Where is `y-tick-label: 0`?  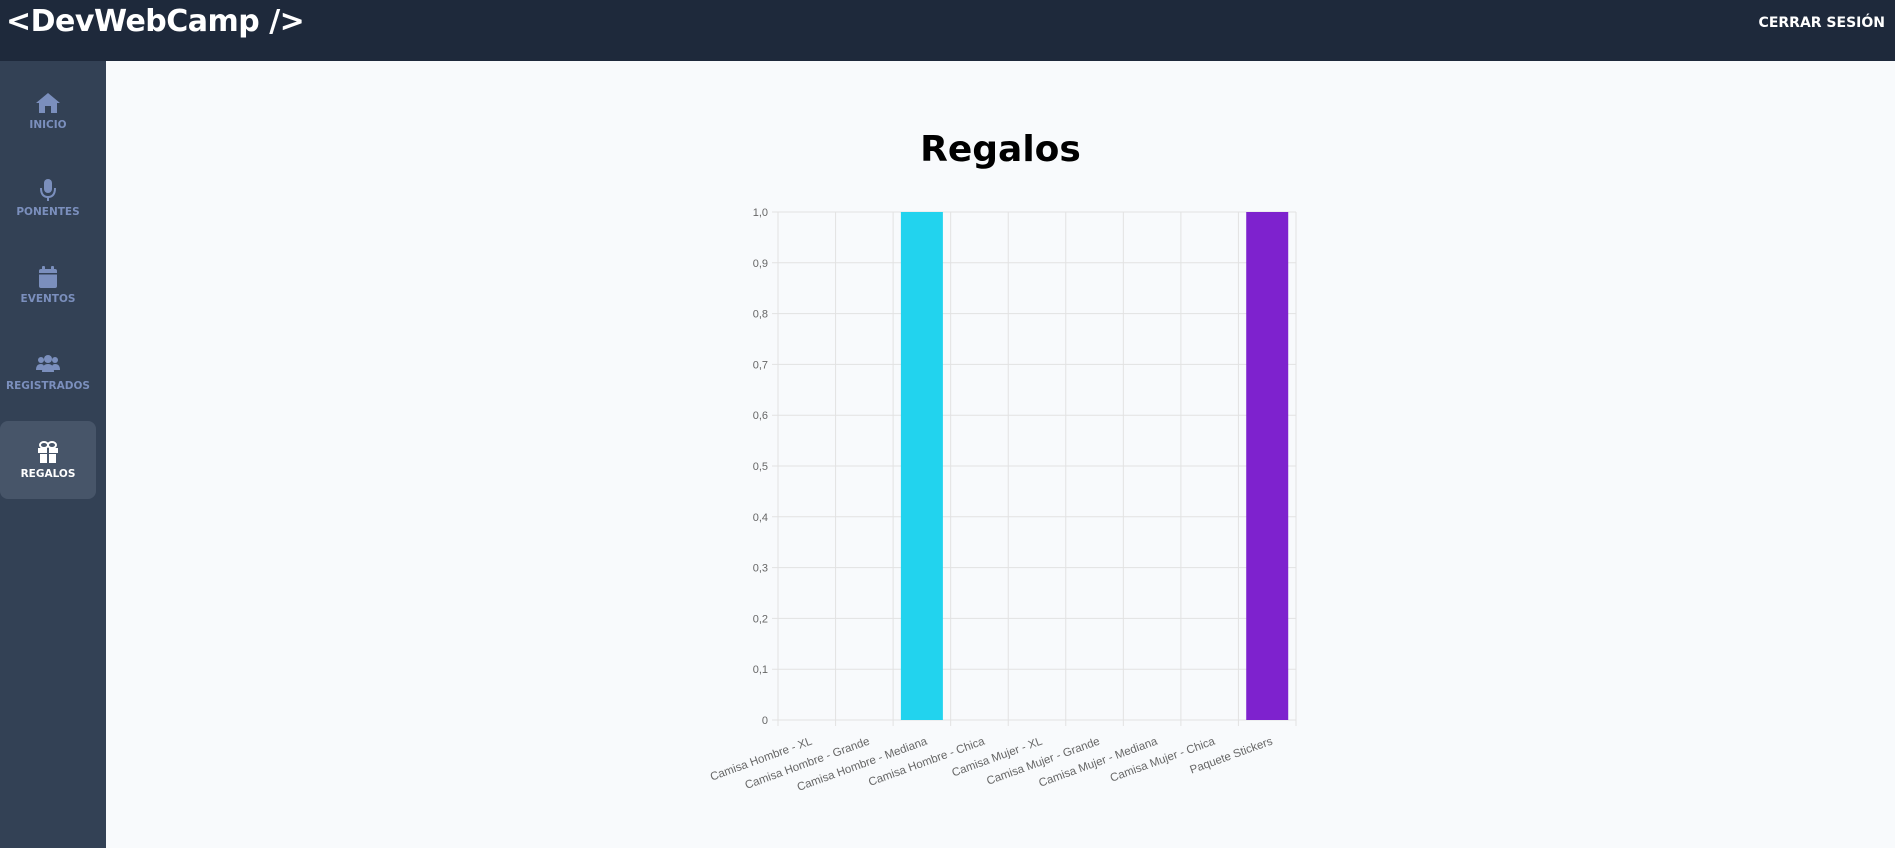 y-tick-label: 0 is located at coordinates (765, 721).